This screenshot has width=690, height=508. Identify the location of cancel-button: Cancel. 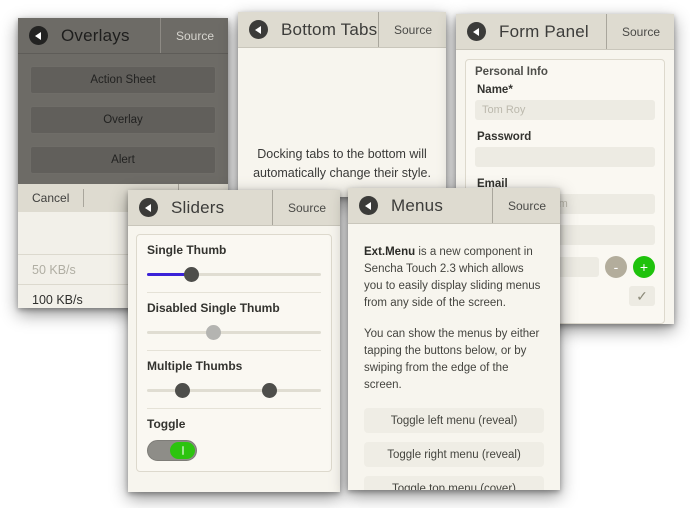
(51, 198).